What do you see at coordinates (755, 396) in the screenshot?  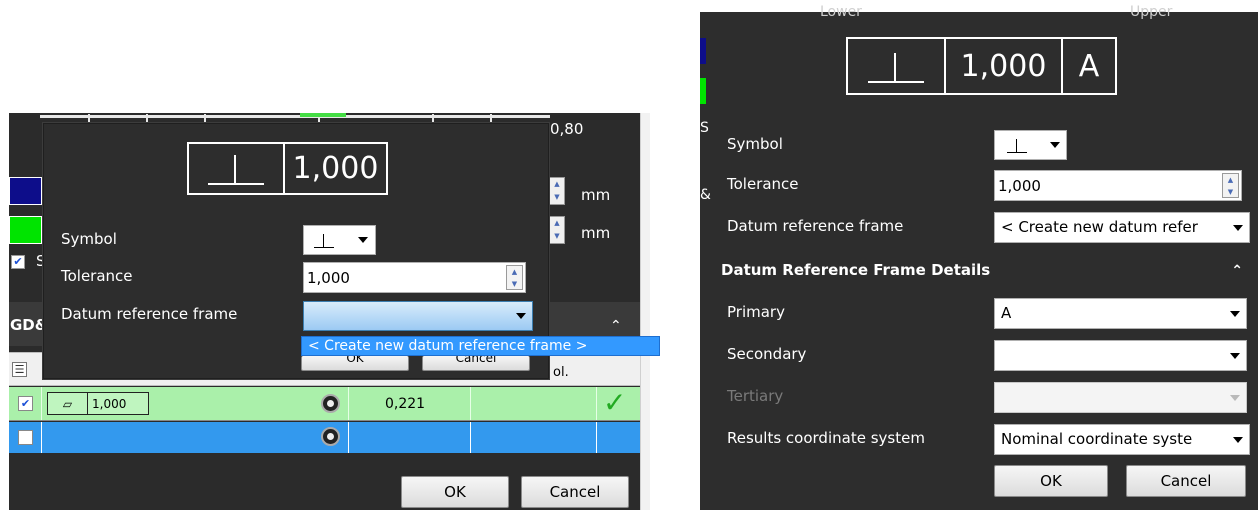 I see `tertiary-label: Tertiary` at bounding box center [755, 396].